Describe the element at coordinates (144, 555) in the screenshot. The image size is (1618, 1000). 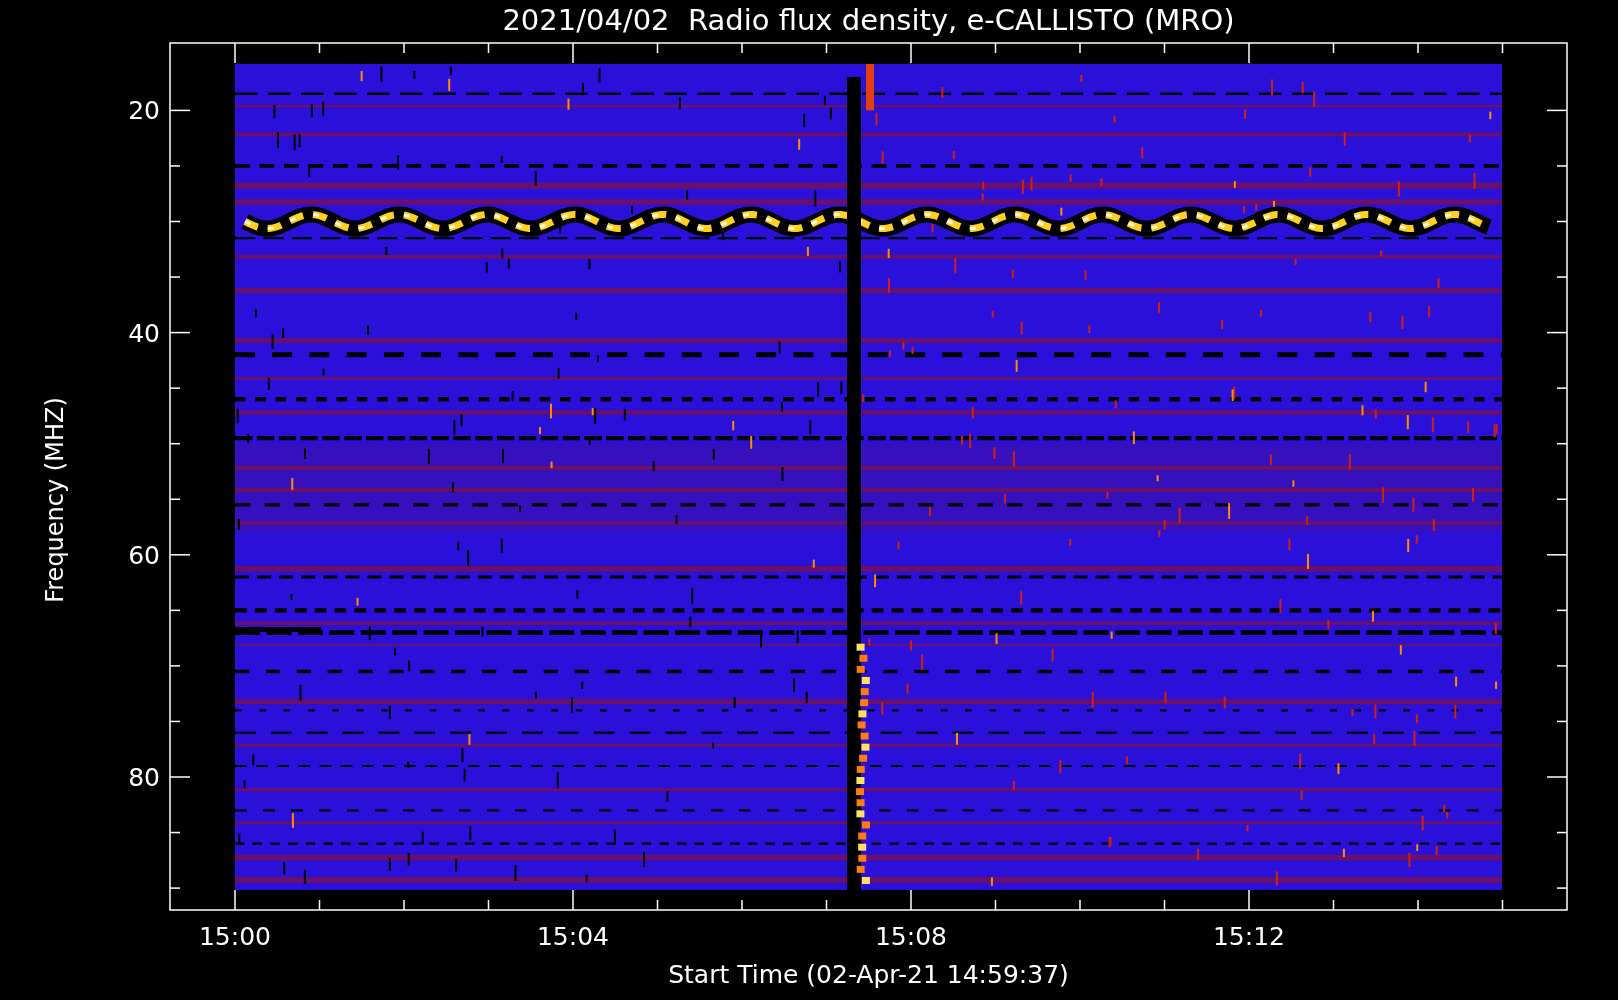
I see `tick-label: 60` at that location.